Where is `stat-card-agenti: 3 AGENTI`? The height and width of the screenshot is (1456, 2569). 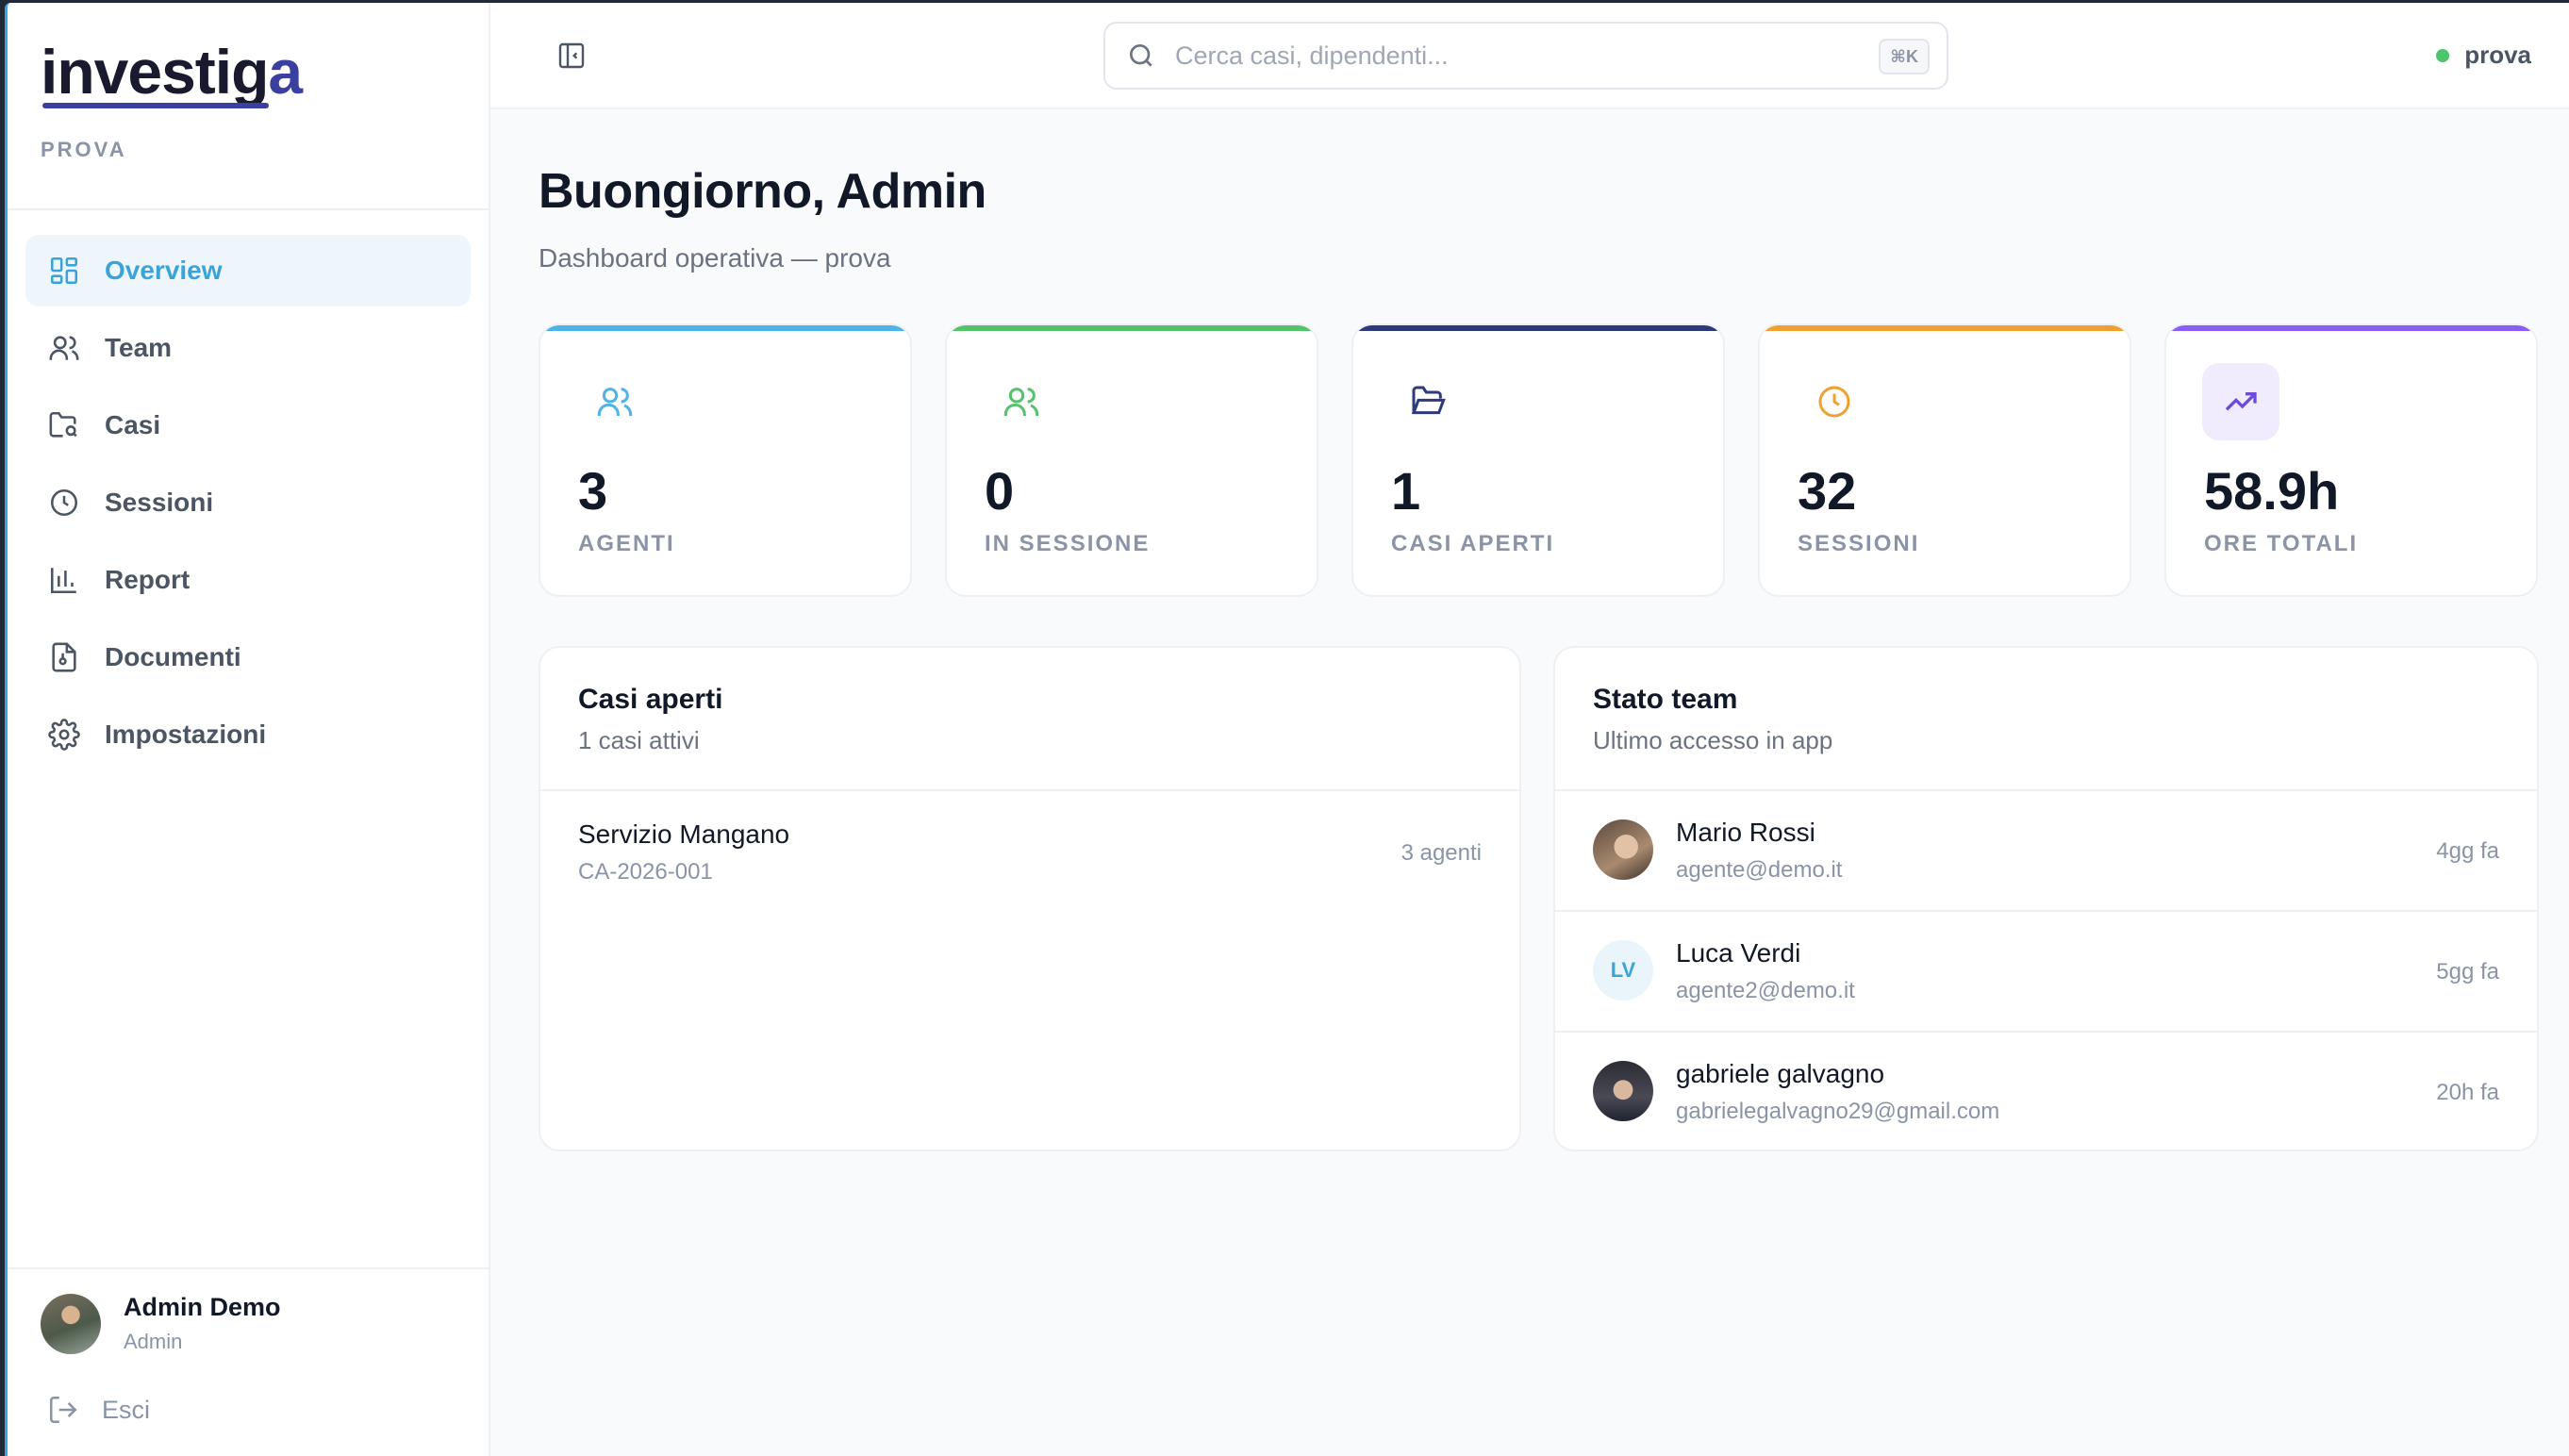
stat-card-agenti: 3 AGENTI is located at coordinates (725, 460).